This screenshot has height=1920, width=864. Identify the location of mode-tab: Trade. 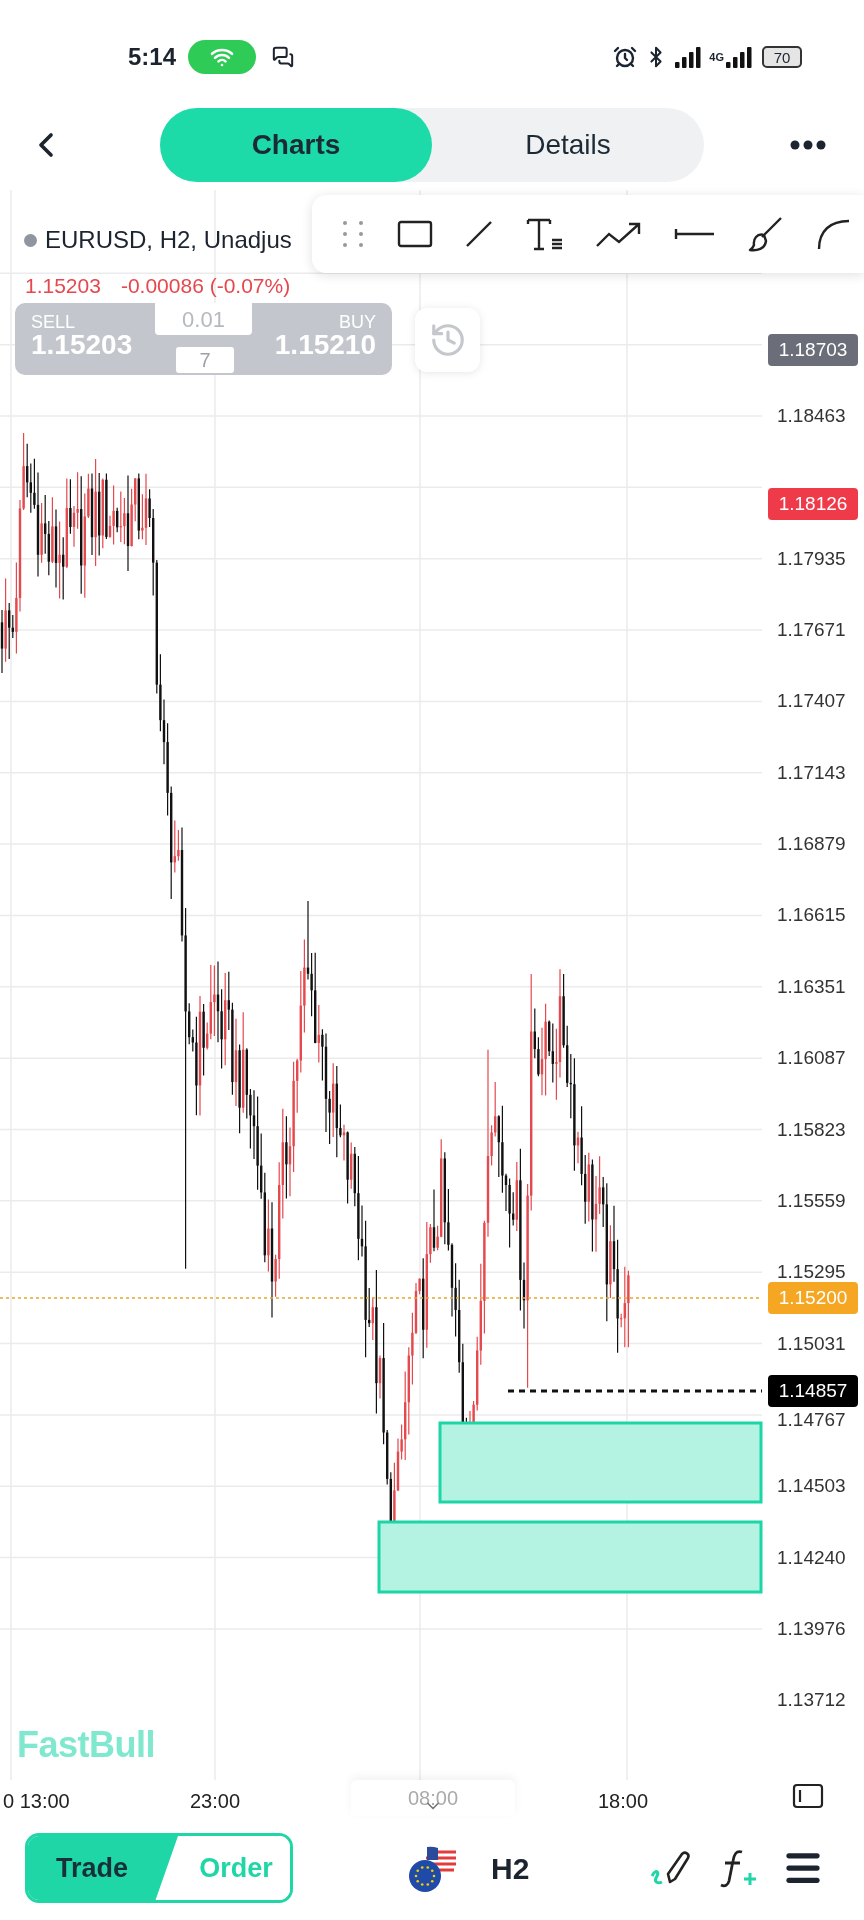
(103, 1868).